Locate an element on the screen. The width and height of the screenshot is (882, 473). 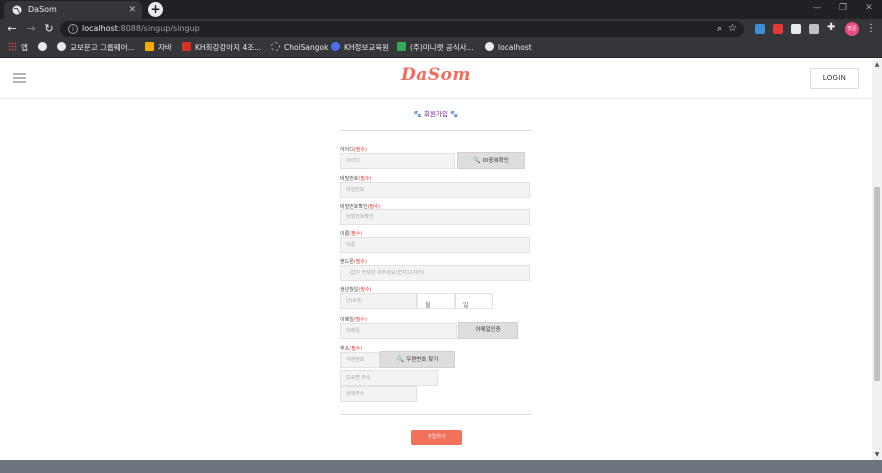
bookmark-kh-edu: KH정보교육원 is located at coordinates (360, 48).